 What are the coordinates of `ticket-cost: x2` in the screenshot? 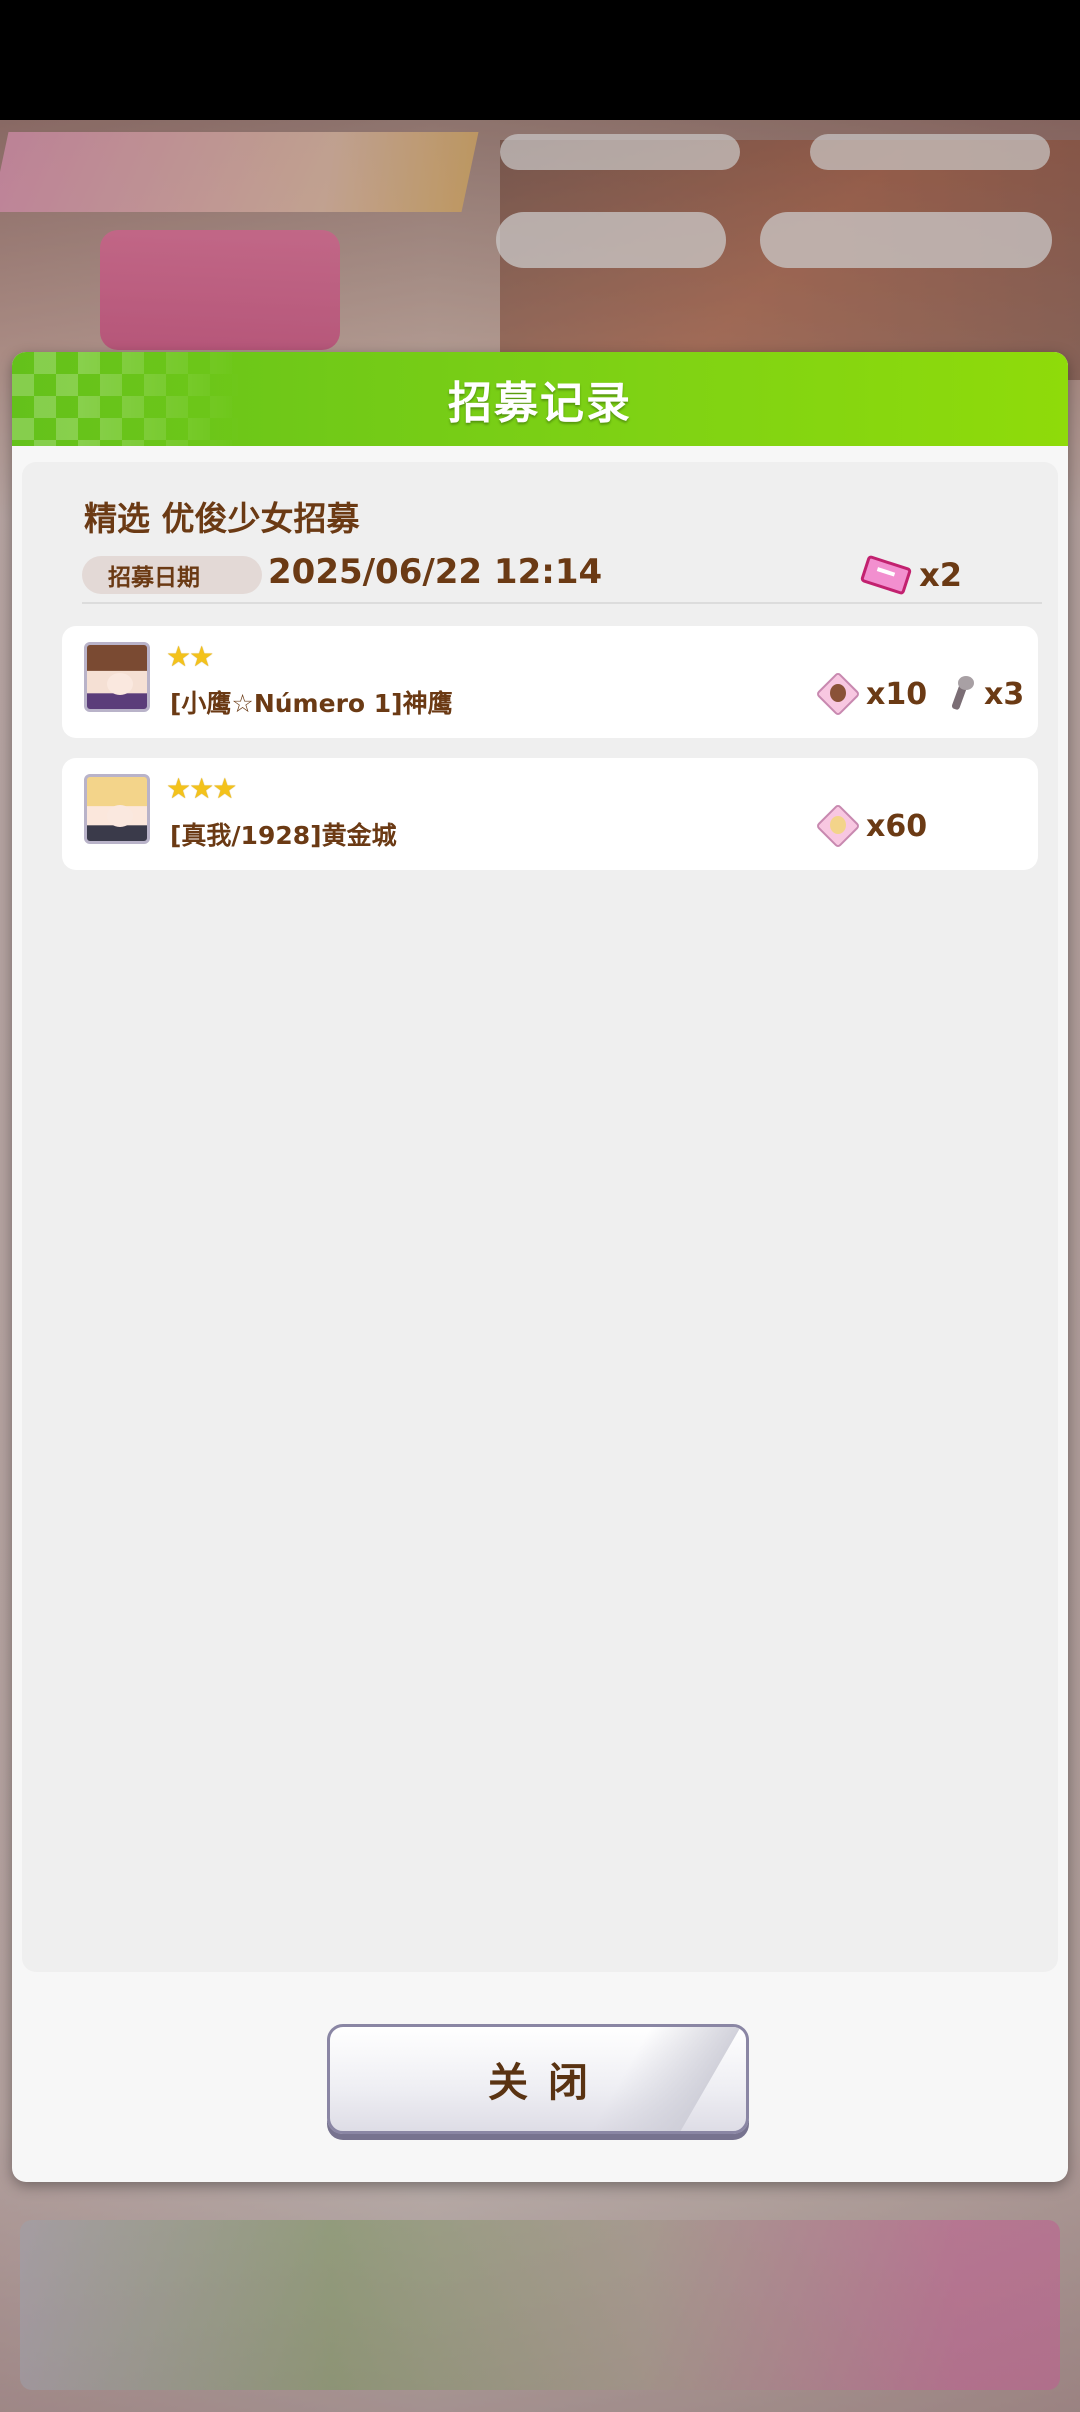 It's located at (910, 575).